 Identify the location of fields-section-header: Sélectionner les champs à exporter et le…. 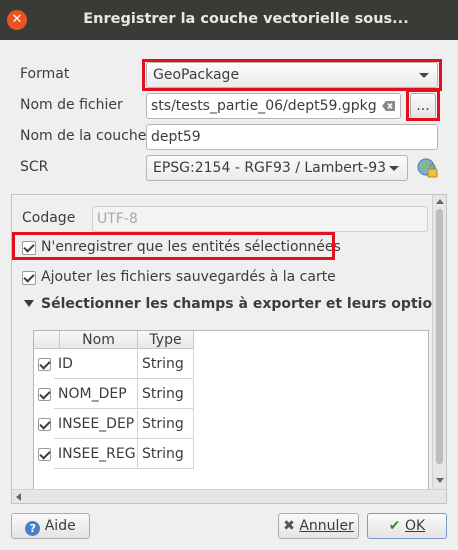
(243, 304).